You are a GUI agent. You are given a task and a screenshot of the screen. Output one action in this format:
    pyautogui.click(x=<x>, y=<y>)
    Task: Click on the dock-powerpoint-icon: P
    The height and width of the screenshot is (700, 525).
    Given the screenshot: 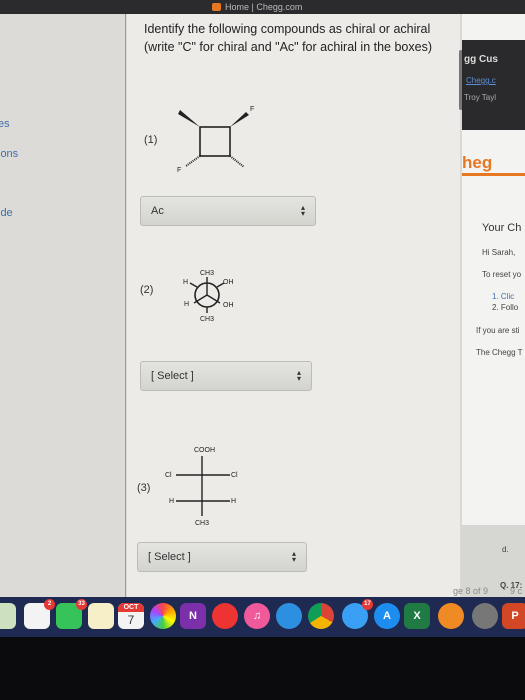 What is the action you would take?
    pyautogui.click(x=513, y=616)
    